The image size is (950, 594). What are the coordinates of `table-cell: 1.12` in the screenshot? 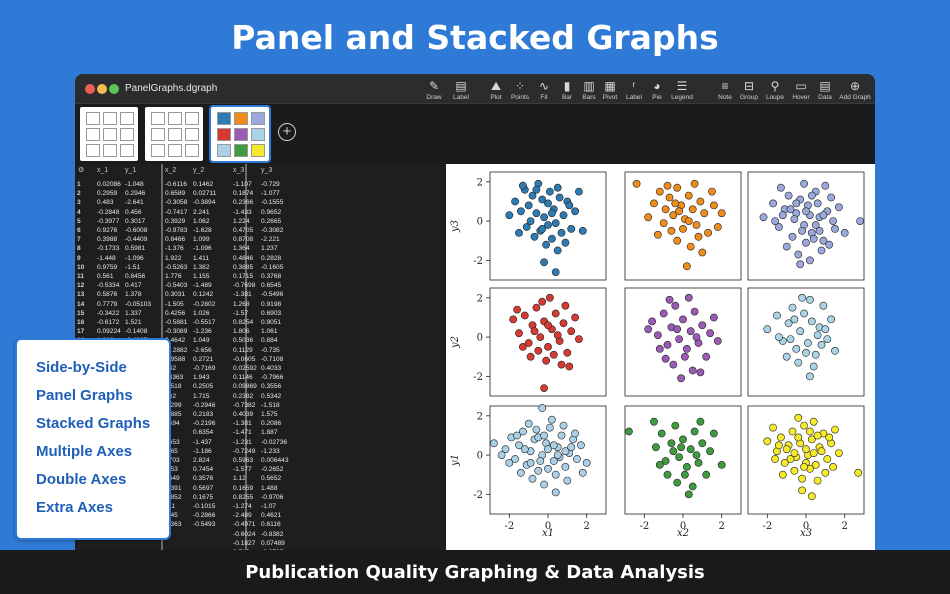 It's located at (239, 478).